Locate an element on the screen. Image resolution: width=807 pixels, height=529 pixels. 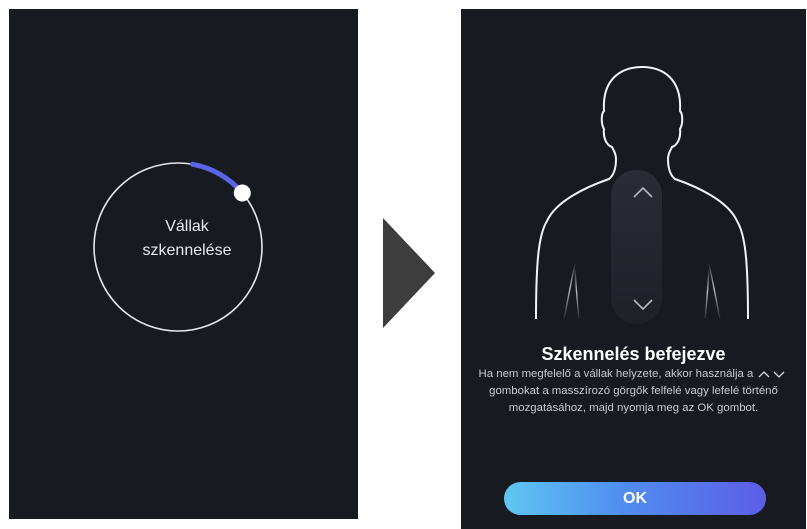
up-down-arrows-icon is located at coordinates (772, 374).